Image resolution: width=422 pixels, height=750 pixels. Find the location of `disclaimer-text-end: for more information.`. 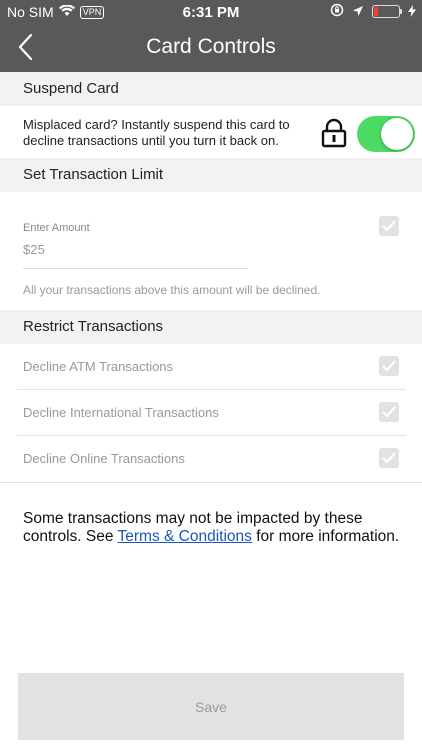

disclaimer-text-end: for more information. is located at coordinates (325, 536).